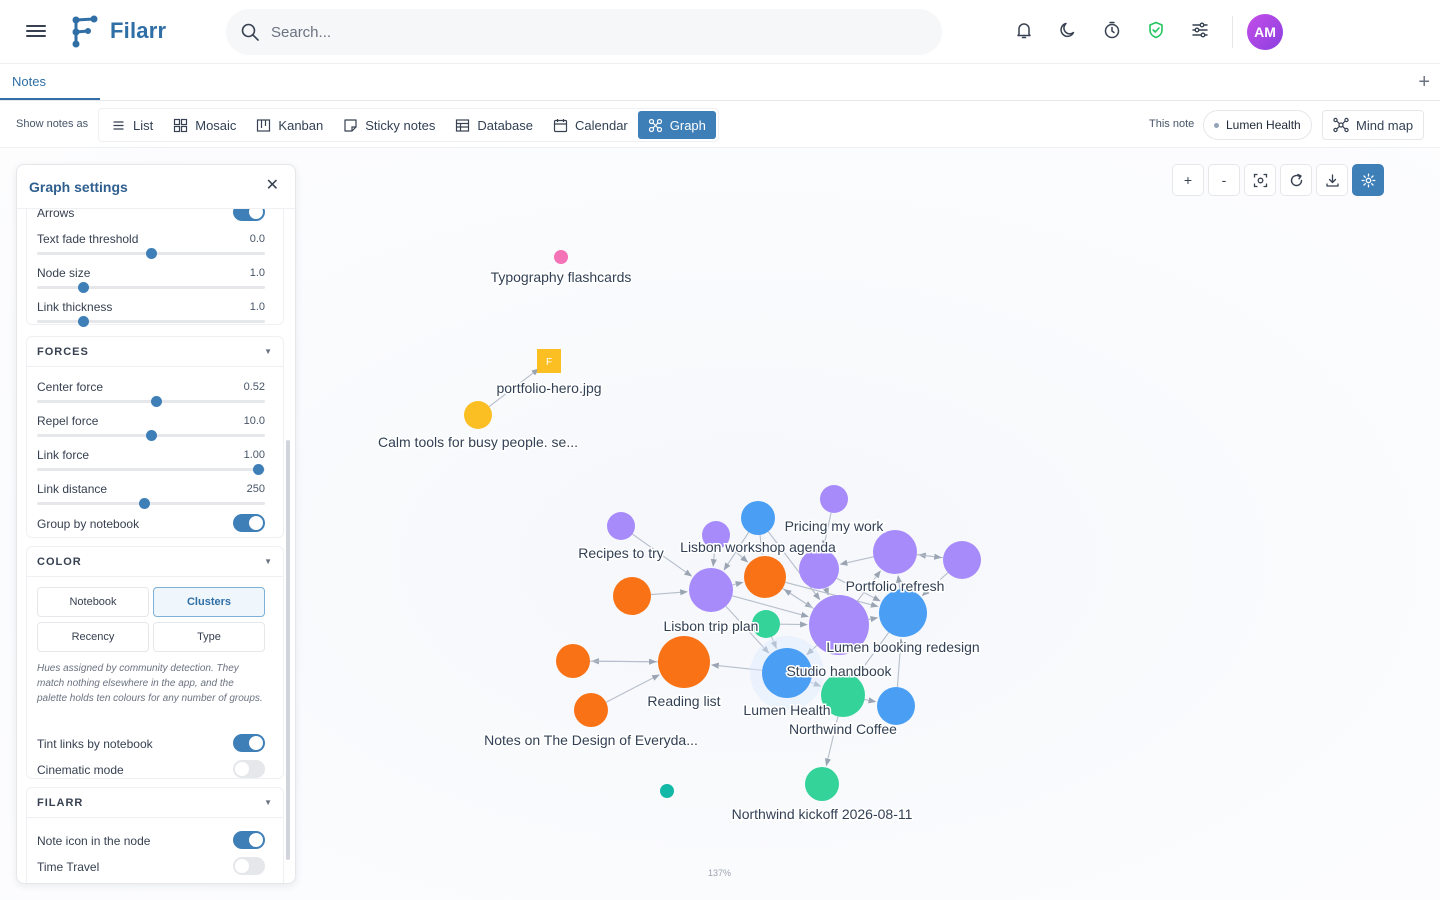 The height and width of the screenshot is (900, 1440). I want to click on repel-force-slider, so click(151, 435).